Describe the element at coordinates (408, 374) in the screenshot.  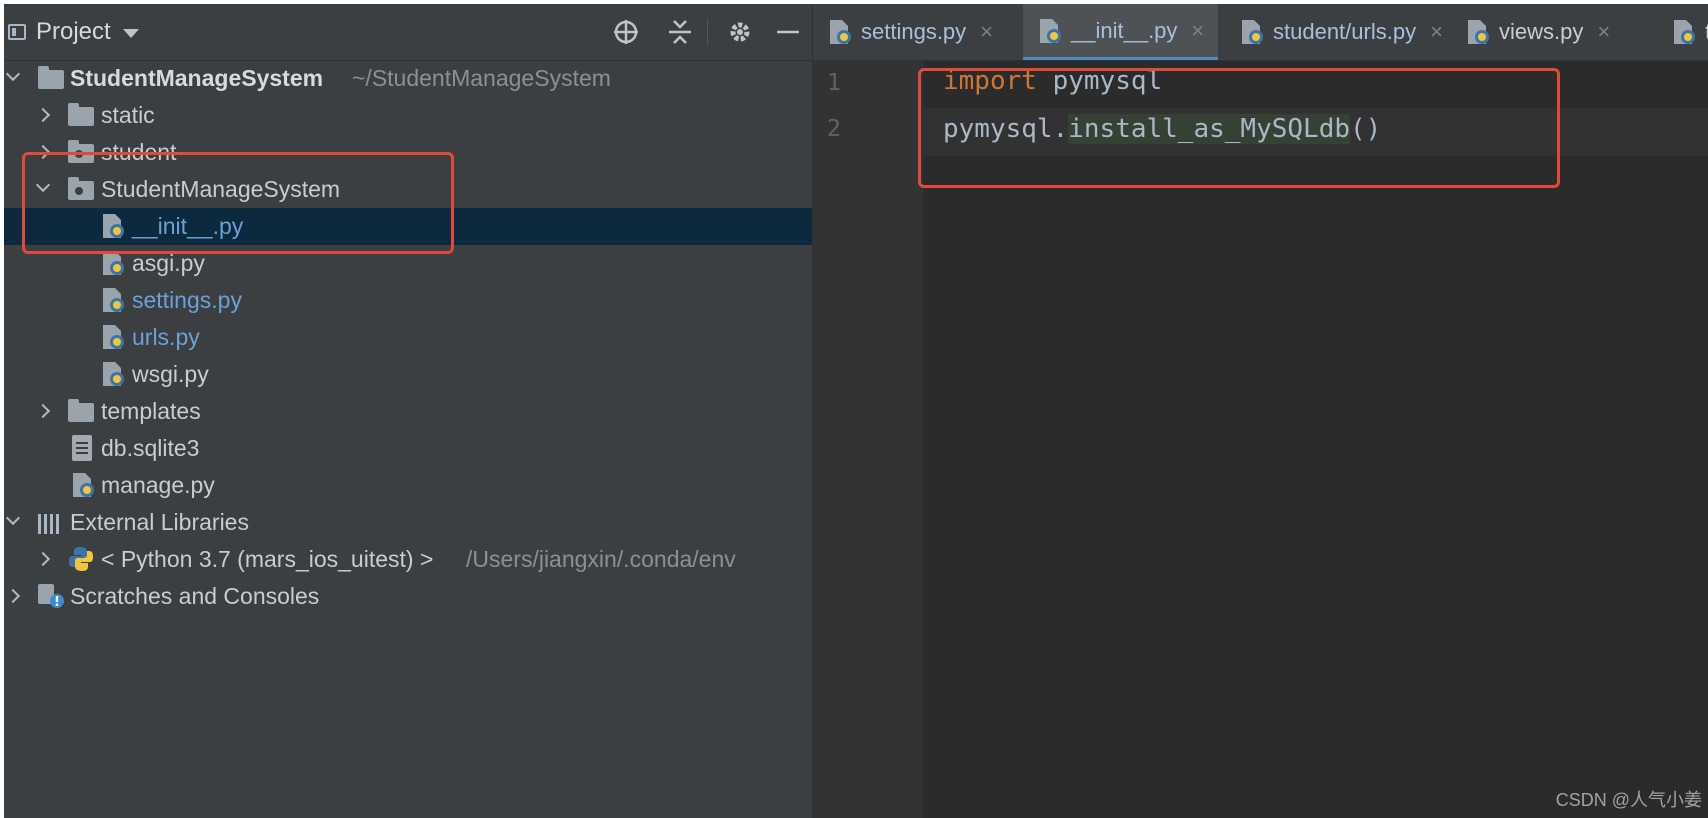
I see `tree-item-wsgi-py: wsgi.py` at that location.